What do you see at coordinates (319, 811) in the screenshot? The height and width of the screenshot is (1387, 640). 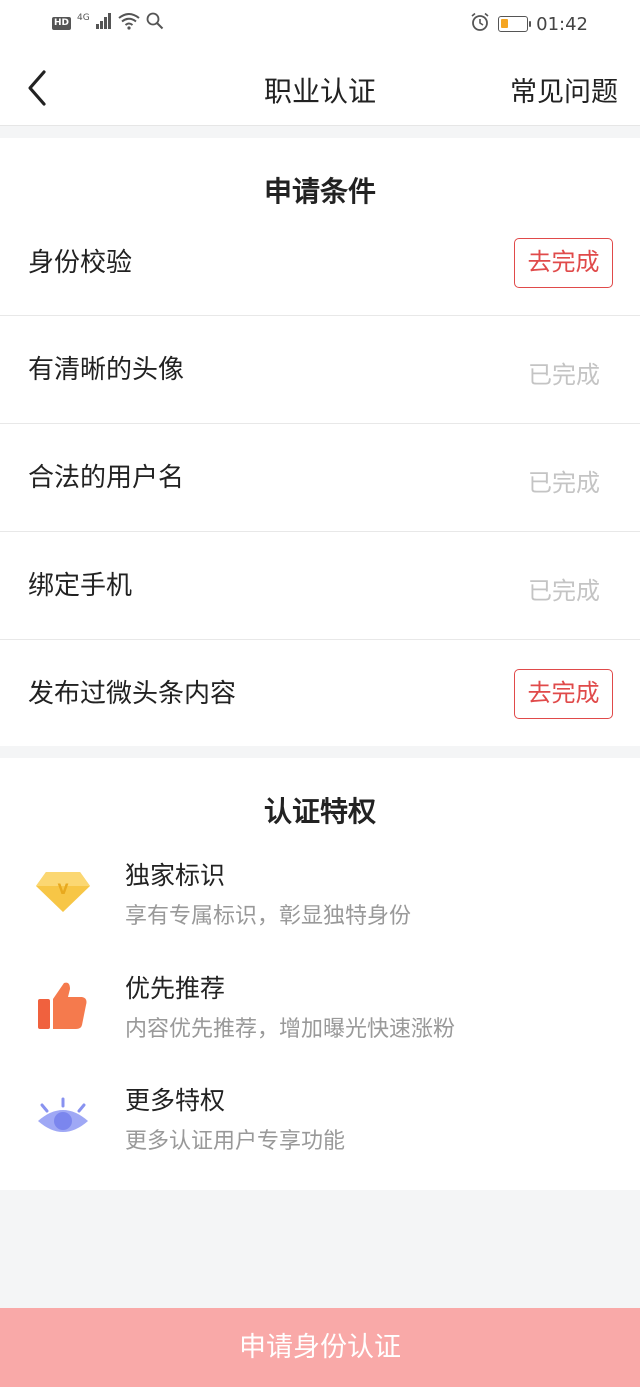 I see `privileges-title: 认证特权` at bounding box center [319, 811].